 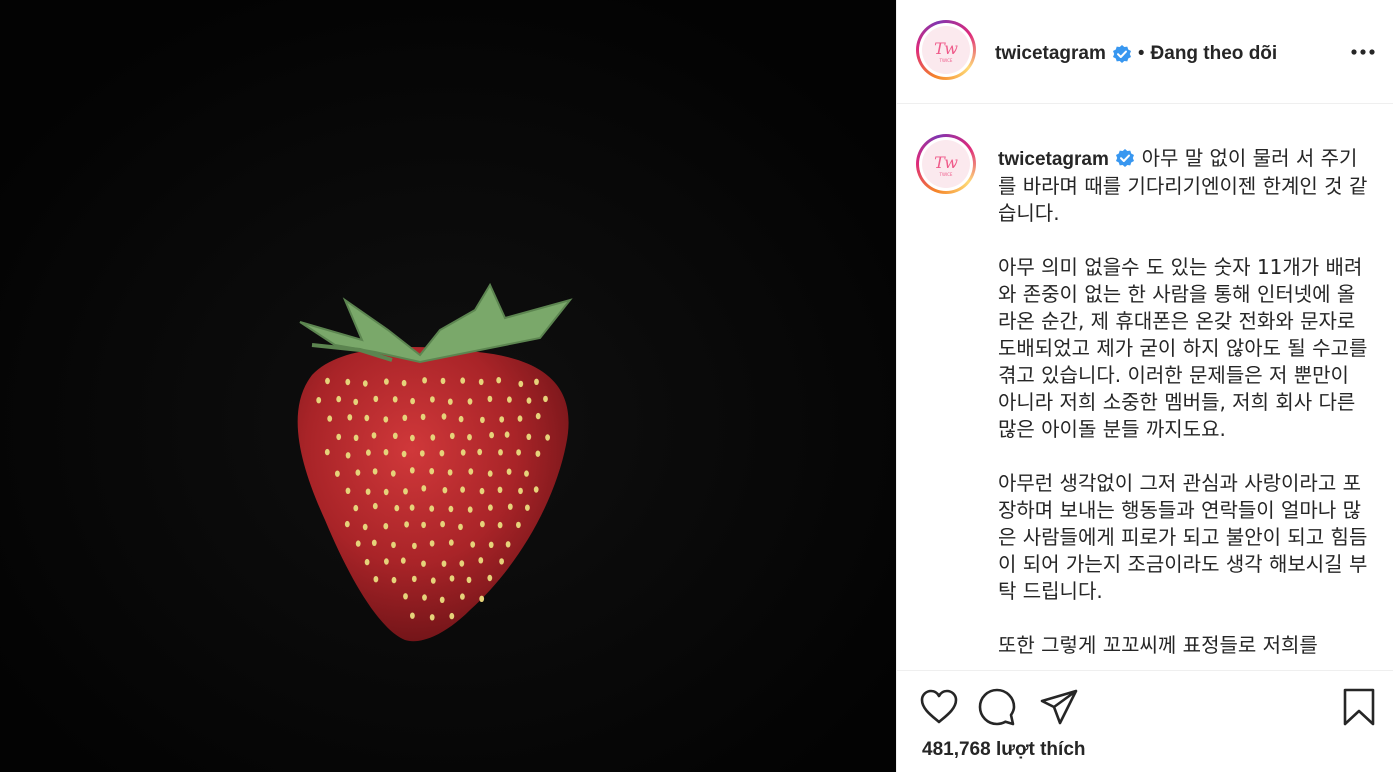 I want to click on share-paper-plane-icon, so click(x=1059, y=707).